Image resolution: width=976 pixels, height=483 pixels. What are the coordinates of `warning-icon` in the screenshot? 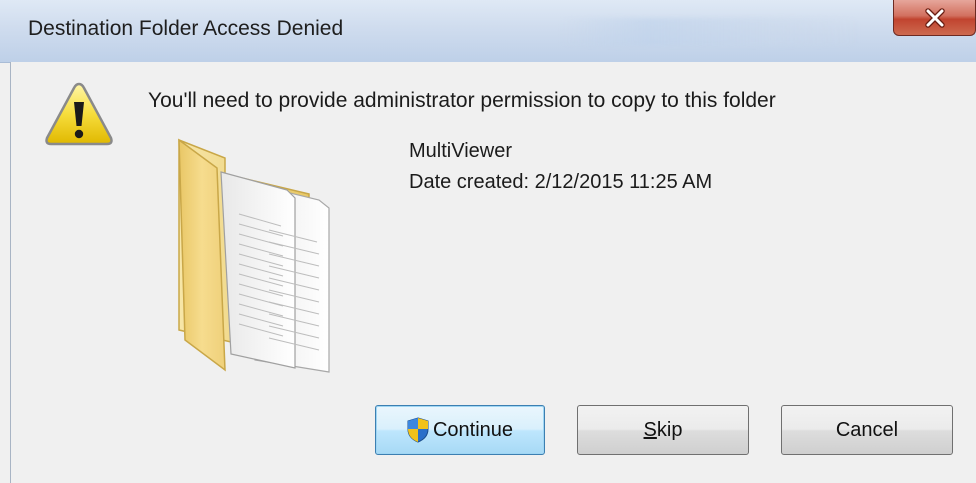 It's located at (79, 114).